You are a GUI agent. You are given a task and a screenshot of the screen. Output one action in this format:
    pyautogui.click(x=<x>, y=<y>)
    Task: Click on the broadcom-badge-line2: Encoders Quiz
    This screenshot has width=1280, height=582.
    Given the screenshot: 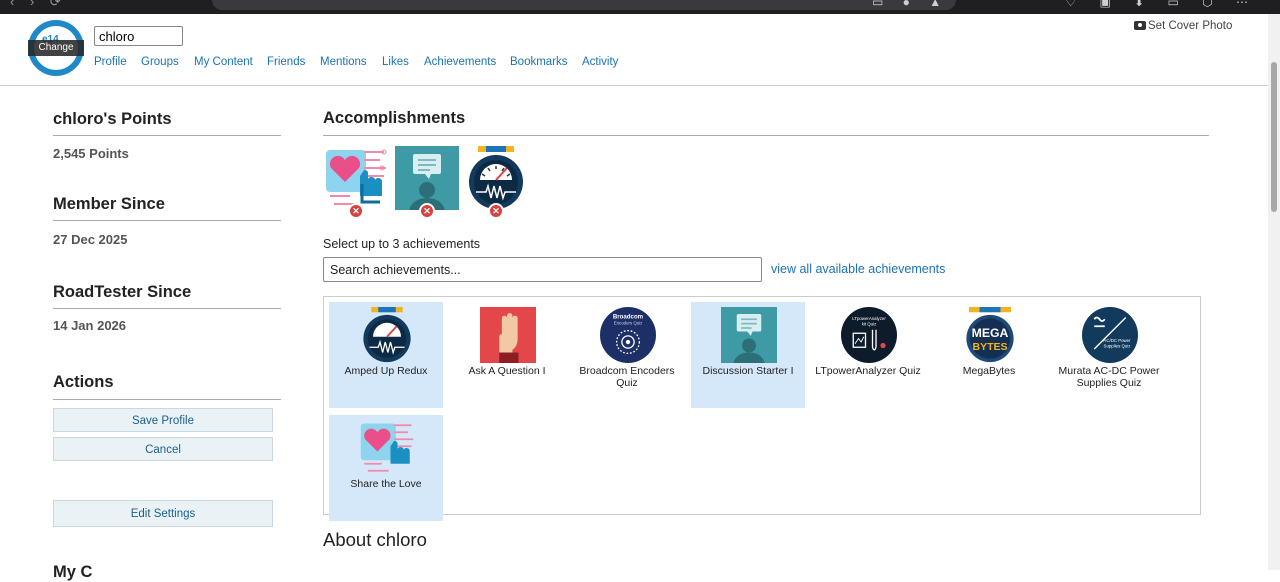 What is the action you would take?
    pyautogui.click(x=628, y=323)
    